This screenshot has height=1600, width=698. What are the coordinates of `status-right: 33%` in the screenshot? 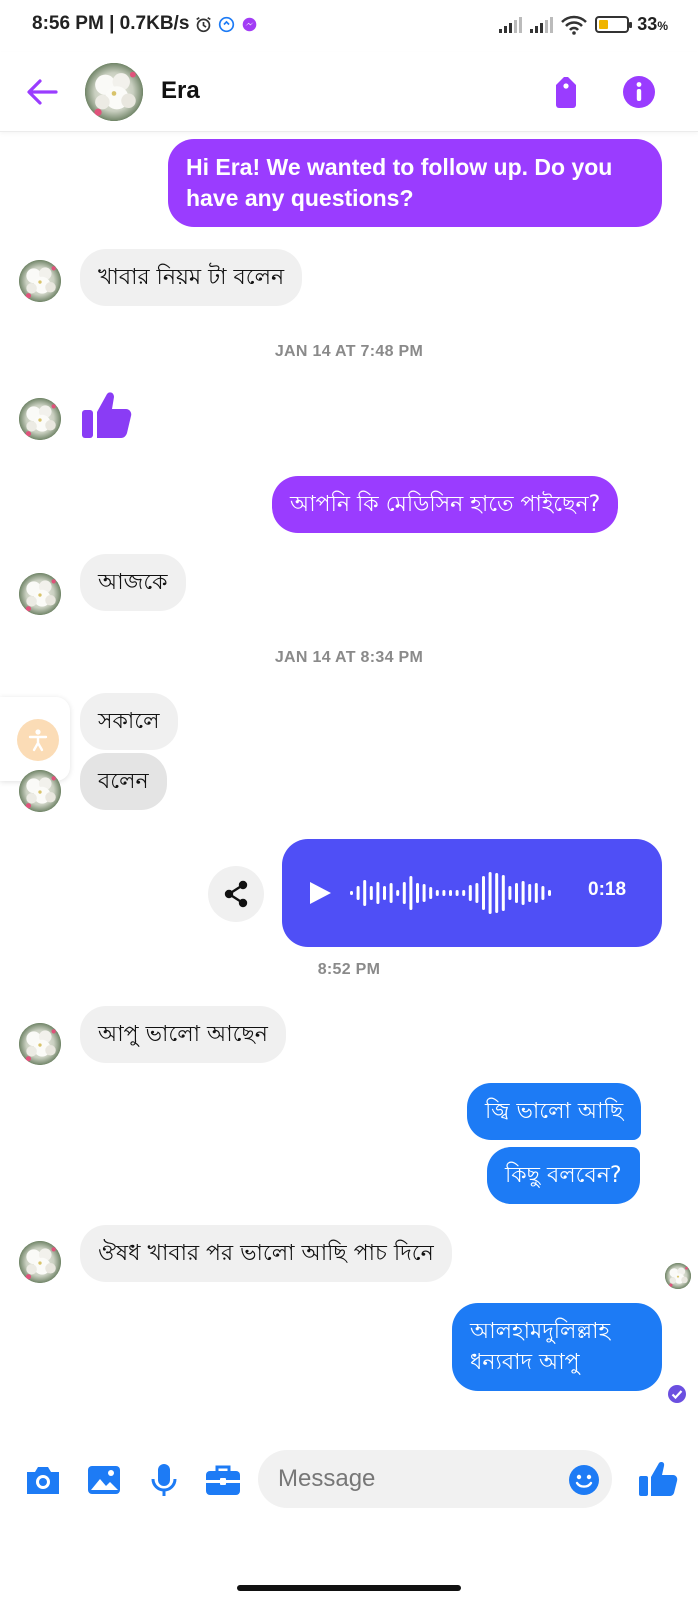 It's located at (583, 24).